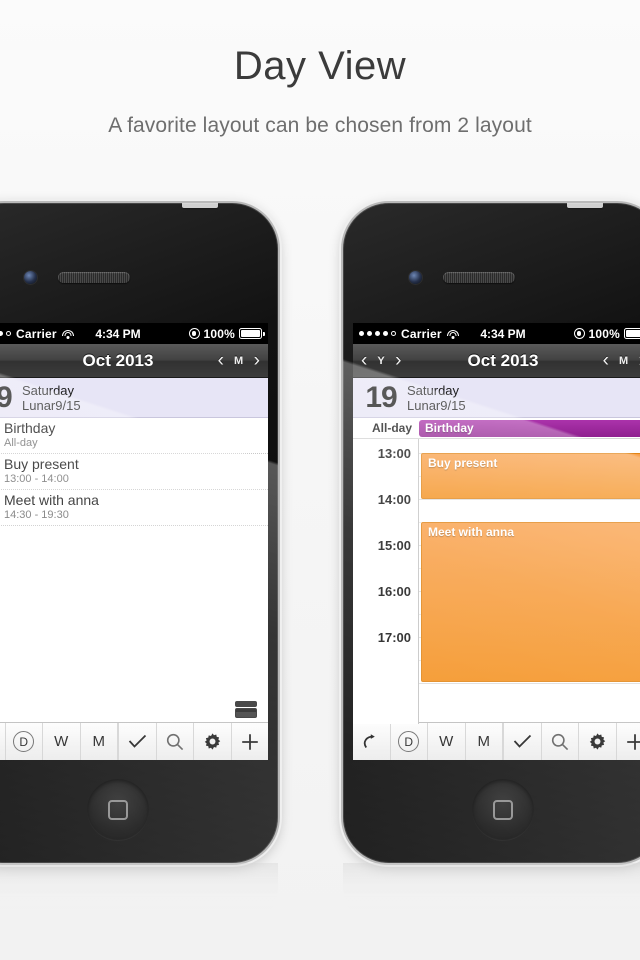 This screenshot has height=960, width=640. Describe the element at coordinates (139, 898) in the screenshot. I see `phone-left-reflection` at that location.